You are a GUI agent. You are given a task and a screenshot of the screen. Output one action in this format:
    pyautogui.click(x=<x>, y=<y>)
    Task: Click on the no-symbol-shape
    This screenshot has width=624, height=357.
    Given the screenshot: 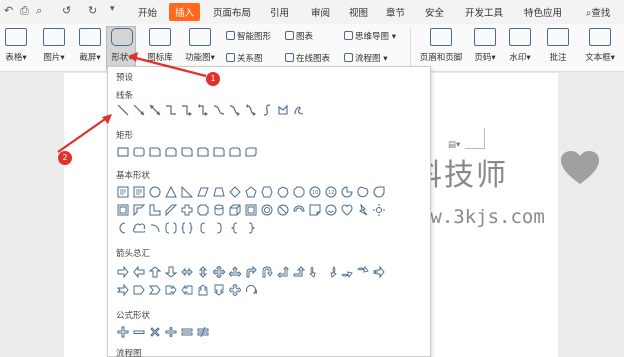 What is the action you would take?
    pyautogui.click(x=283, y=210)
    